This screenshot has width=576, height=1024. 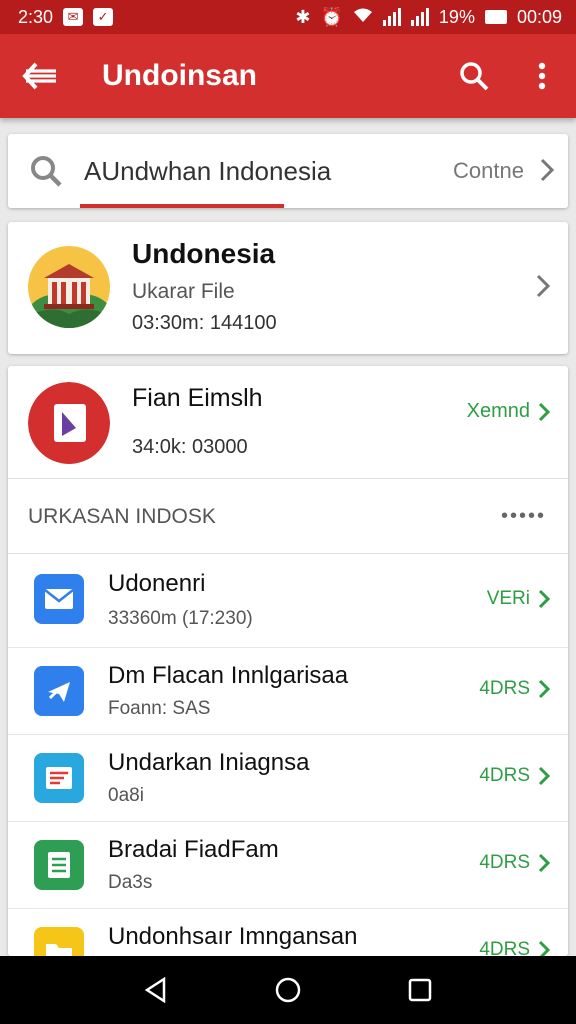 What do you see at coordinates (228, 675) in the screenshot?
I see `list-item-title: Dm Flacan Innlgarisaa` at bounding box center [228, 675].